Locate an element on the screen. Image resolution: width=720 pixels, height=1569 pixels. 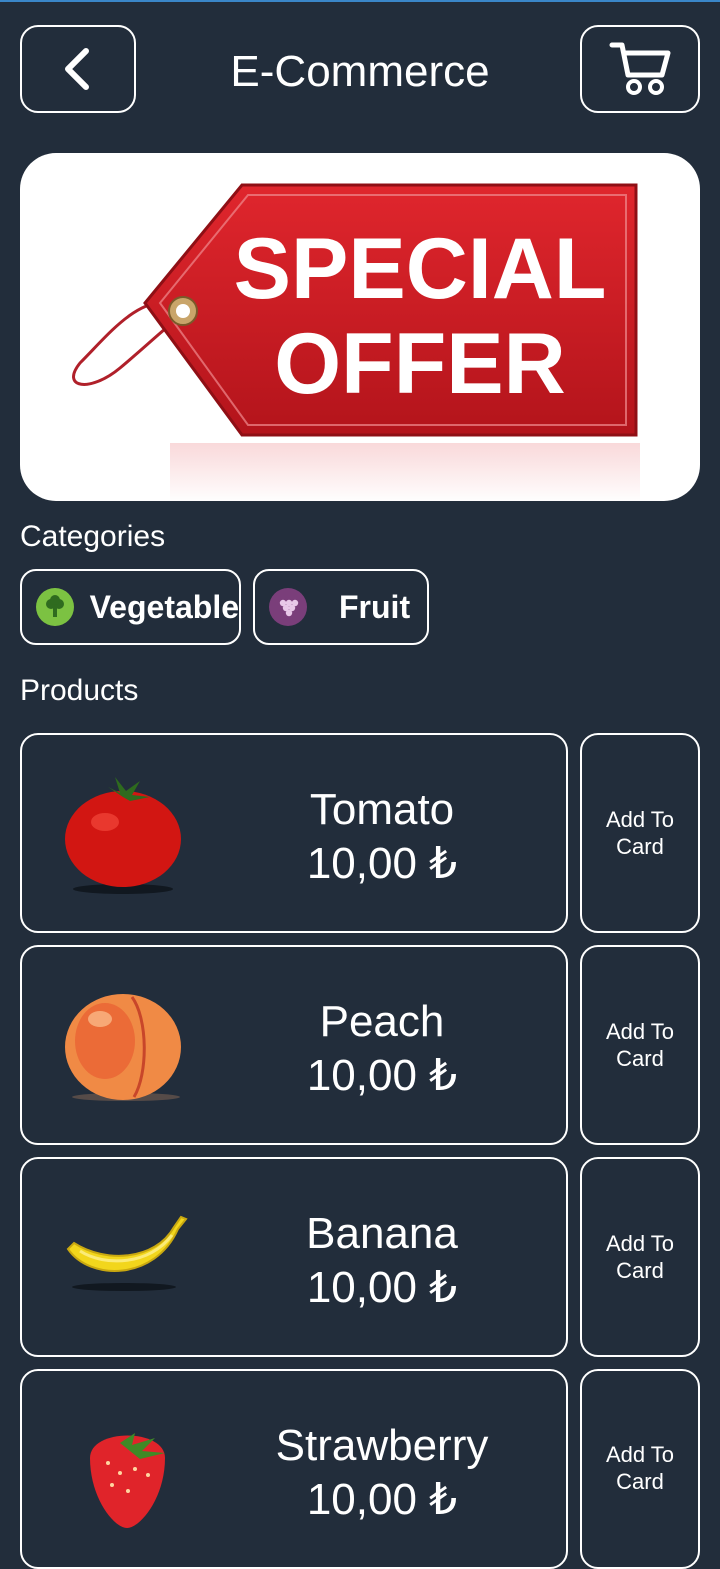
strawberry-image is located at coordinates (127, 1480).